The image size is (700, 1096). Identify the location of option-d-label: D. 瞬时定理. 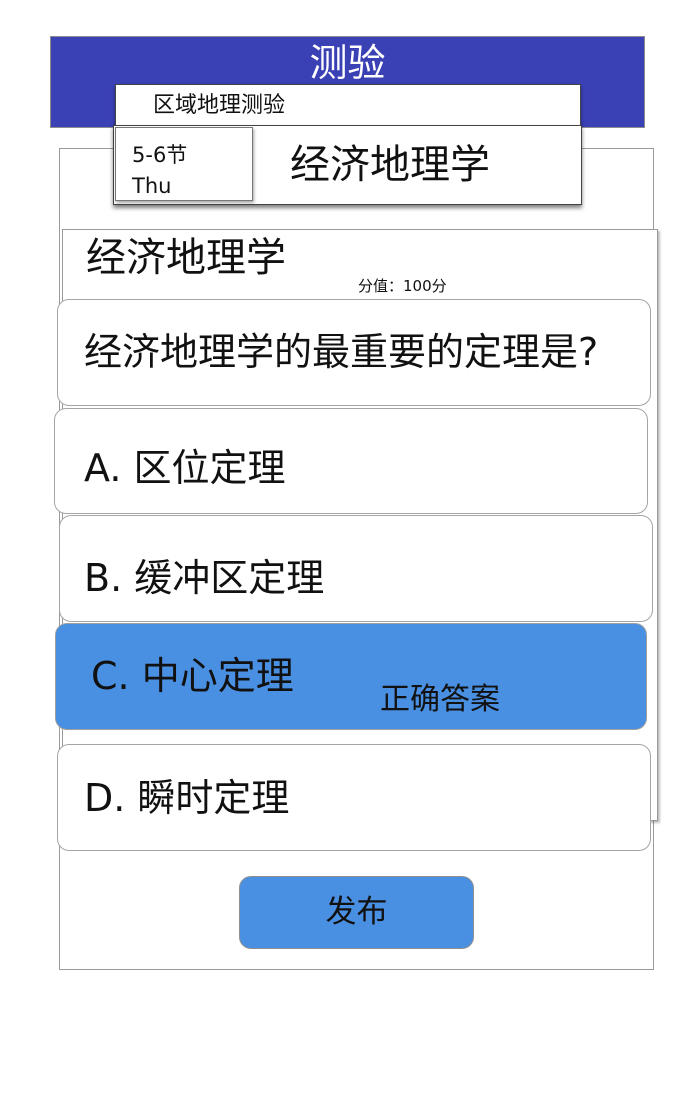
(187, 798).